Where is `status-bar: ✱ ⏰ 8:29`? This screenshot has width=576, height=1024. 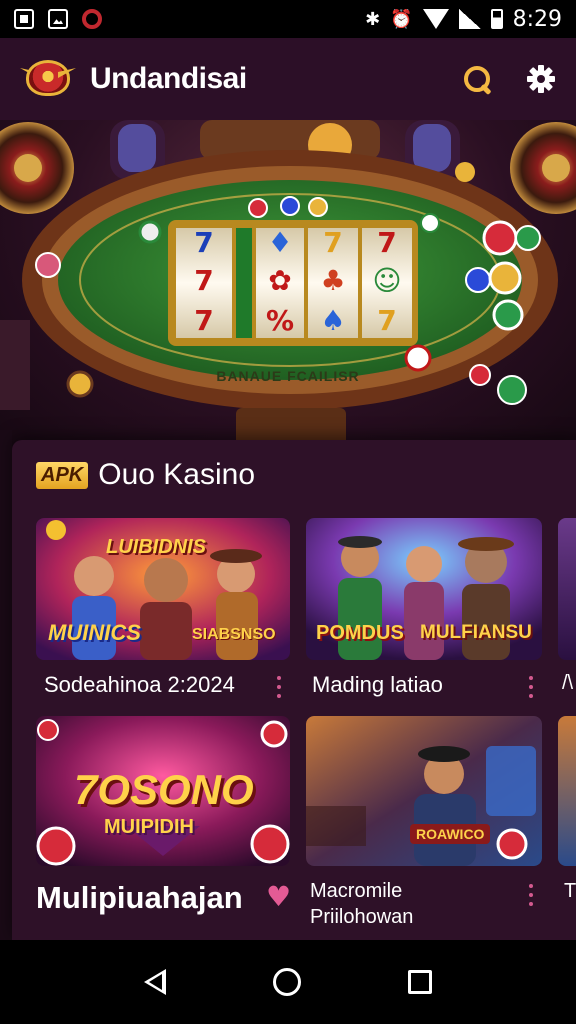 status-bar: ✱ ⏰ 8:29 is located at coordinates (288, 19).